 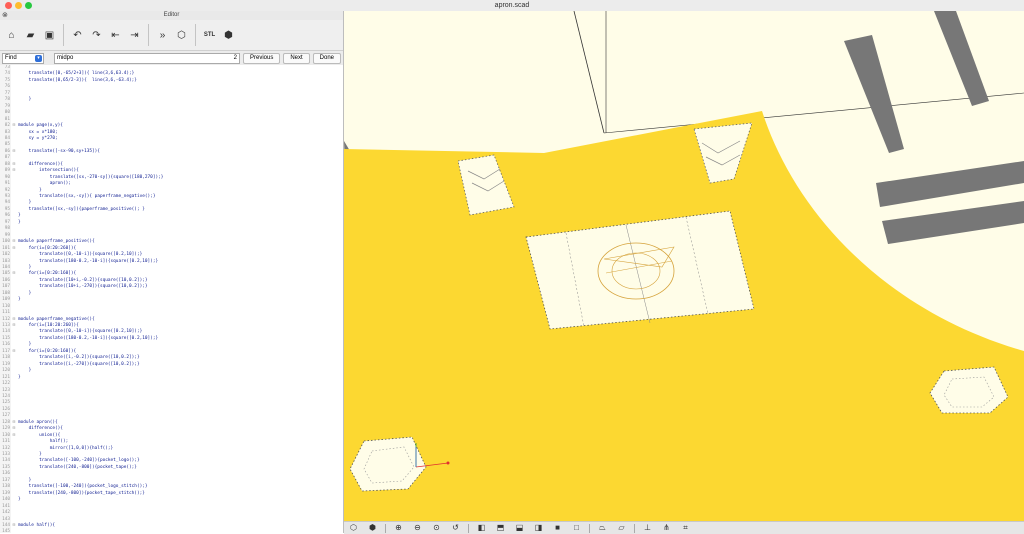 What do you see at coordinates (181, 35) in the screenshot?
I see `render-icon: ⬡` at bounding box center [181, 35].